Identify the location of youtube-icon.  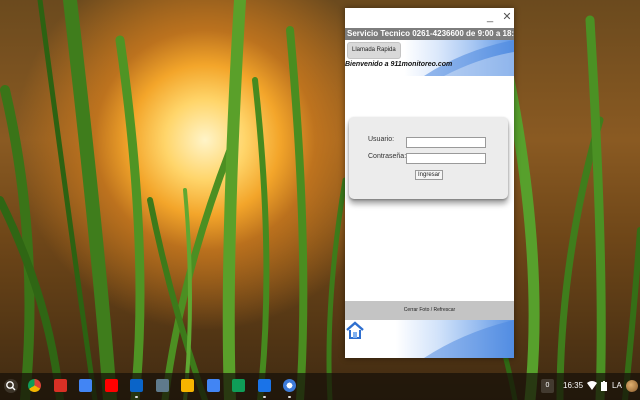
(111, 385).